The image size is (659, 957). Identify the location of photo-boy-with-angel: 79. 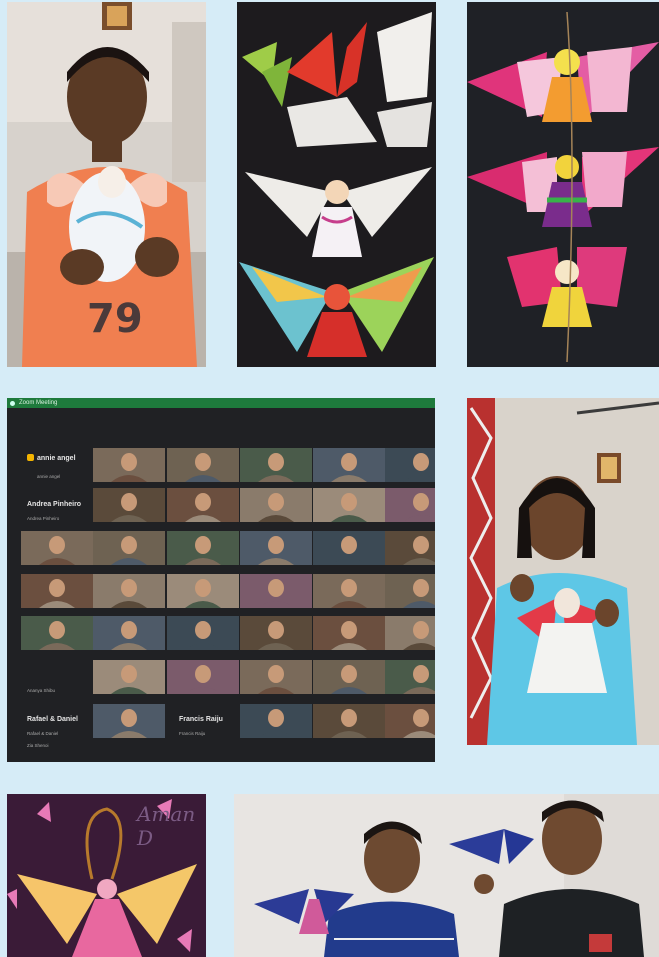
(106, 184).